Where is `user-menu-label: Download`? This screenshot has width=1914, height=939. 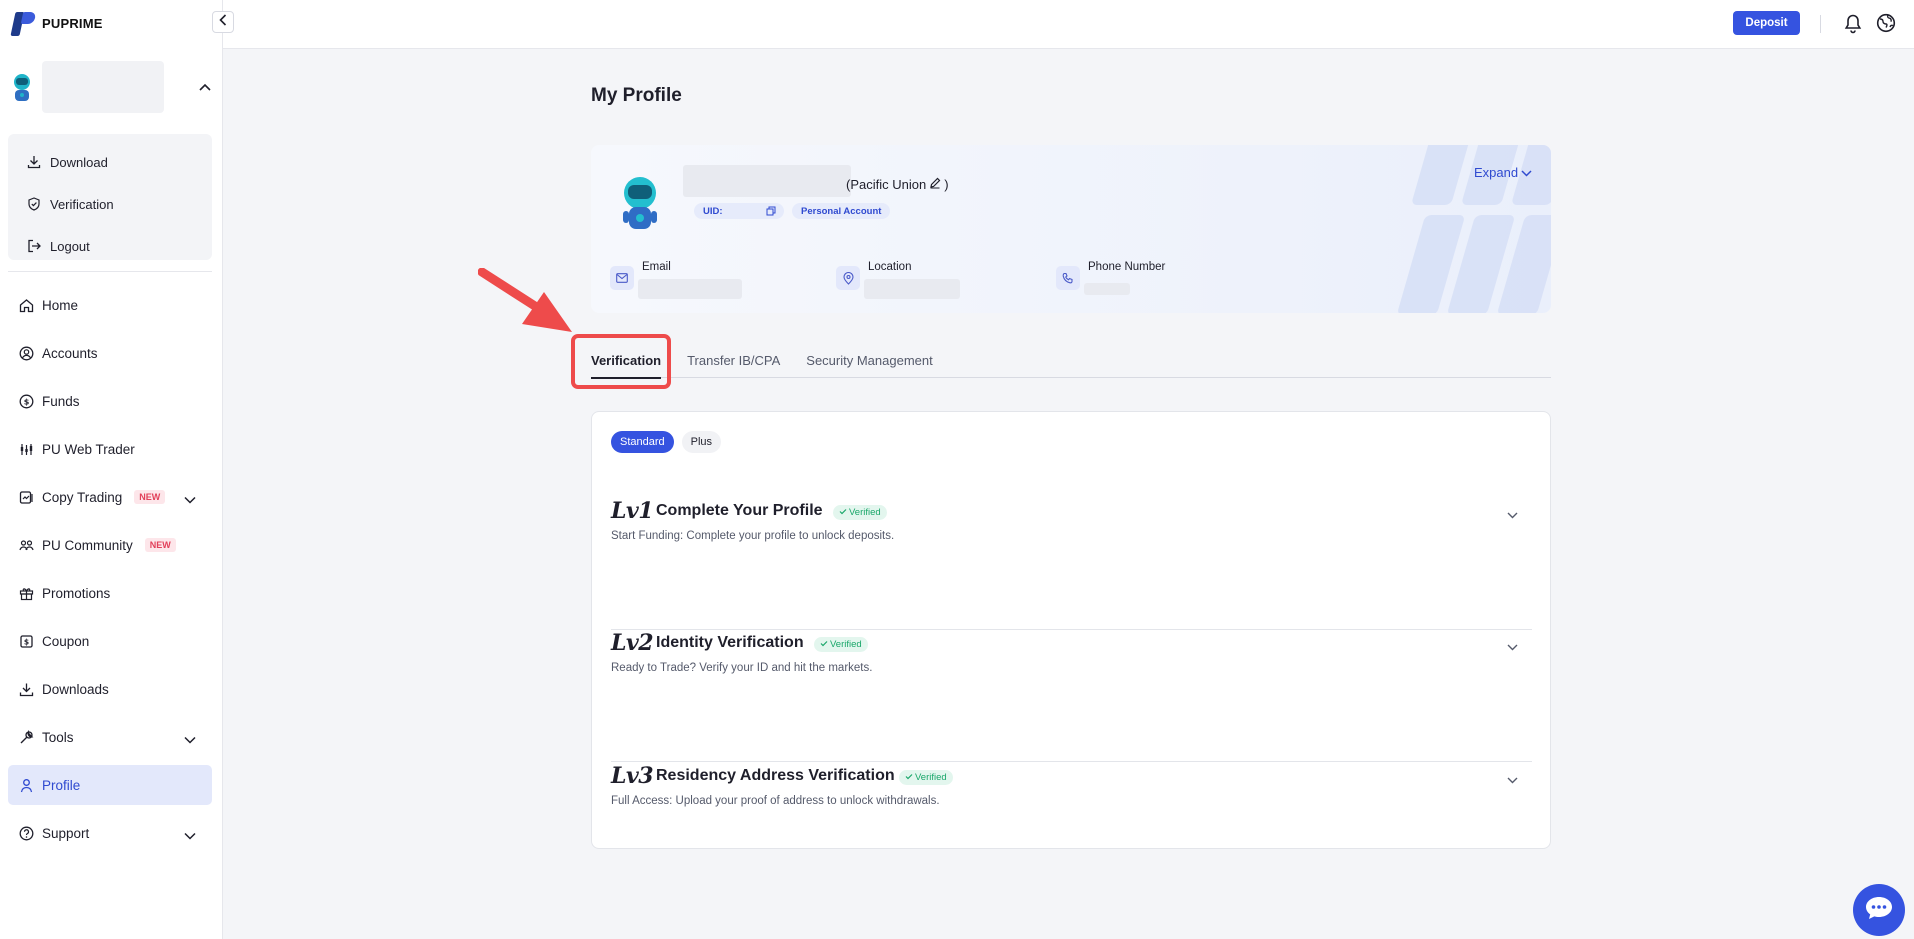
user-menu-label: Download is located at coordinates (79, 162).